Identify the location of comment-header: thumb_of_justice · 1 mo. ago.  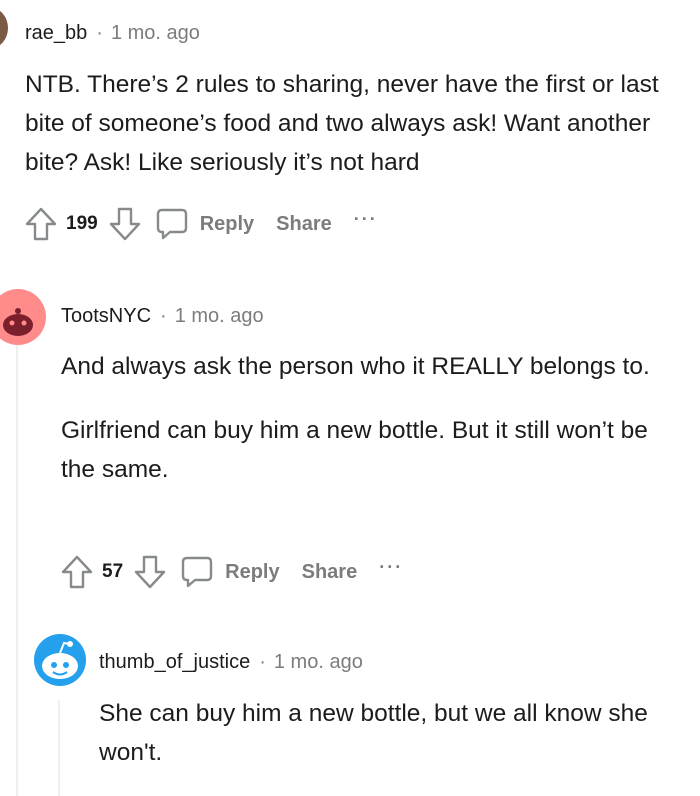
(231, 662).